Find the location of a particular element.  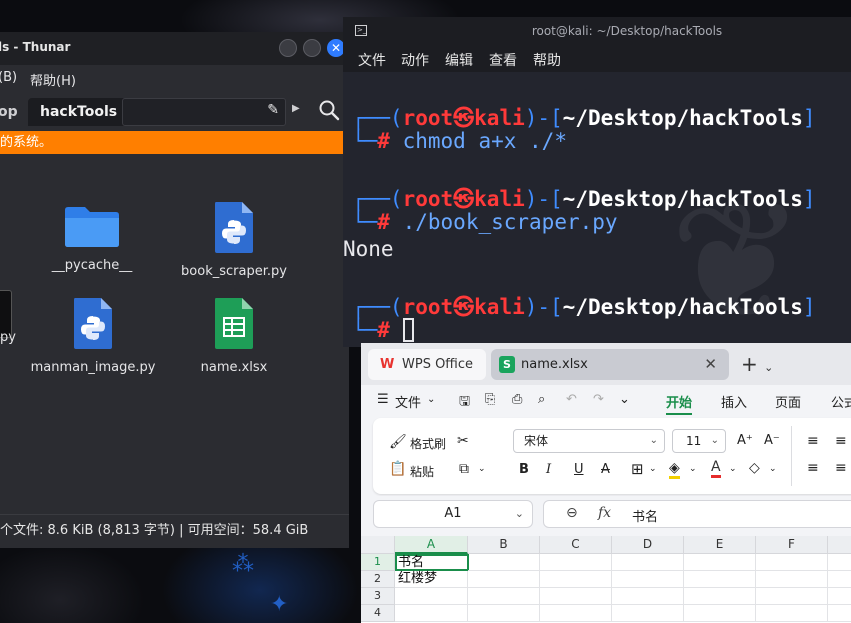

tab-formula: 公式 is located at coordinates (841, 401).